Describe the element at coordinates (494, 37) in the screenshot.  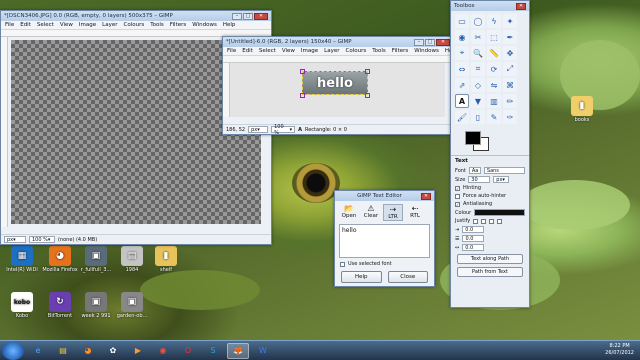
I see `foreground-select-icon: ⬚` at that location.